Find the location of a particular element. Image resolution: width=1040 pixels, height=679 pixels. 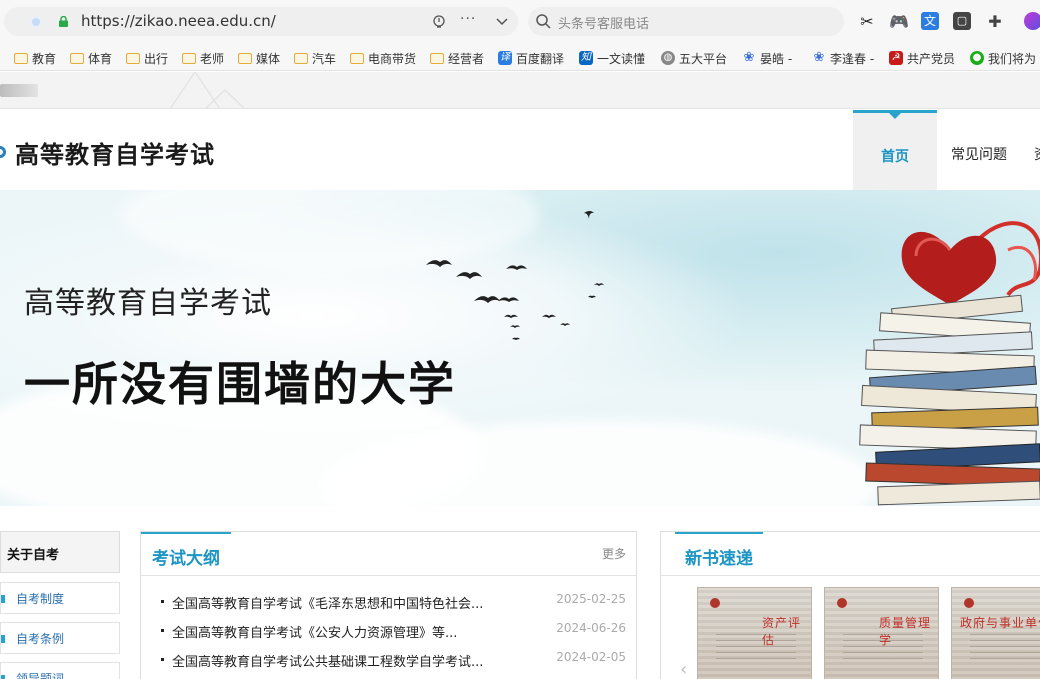

bookmark-label: 李逢春 - is located at coordinates (852, 58).